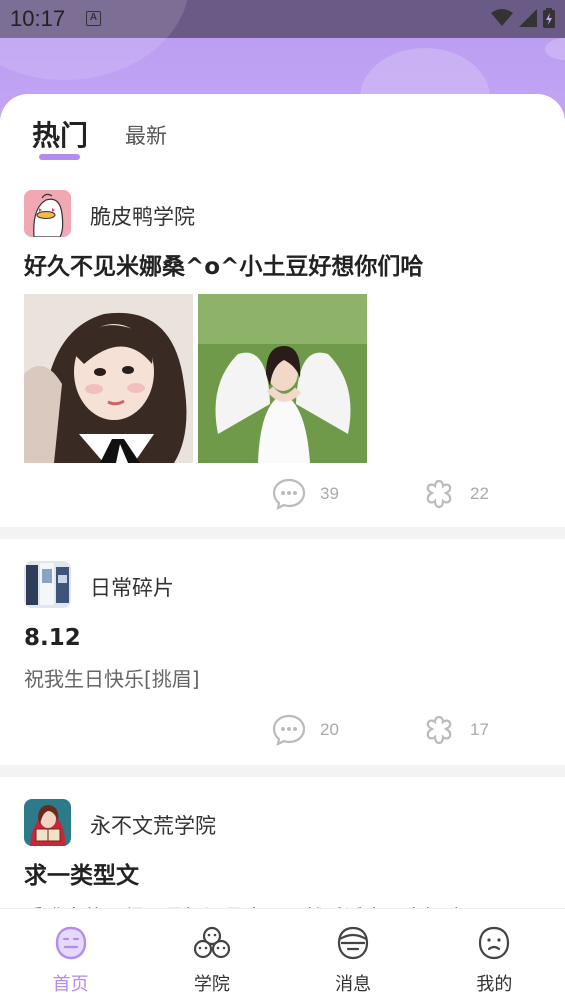 This screenshot has width=565, height=1004. What do you see at coordinates (455, 494) in the screenshot?
I see `like-action: 22` at bounding box center [455, 494].